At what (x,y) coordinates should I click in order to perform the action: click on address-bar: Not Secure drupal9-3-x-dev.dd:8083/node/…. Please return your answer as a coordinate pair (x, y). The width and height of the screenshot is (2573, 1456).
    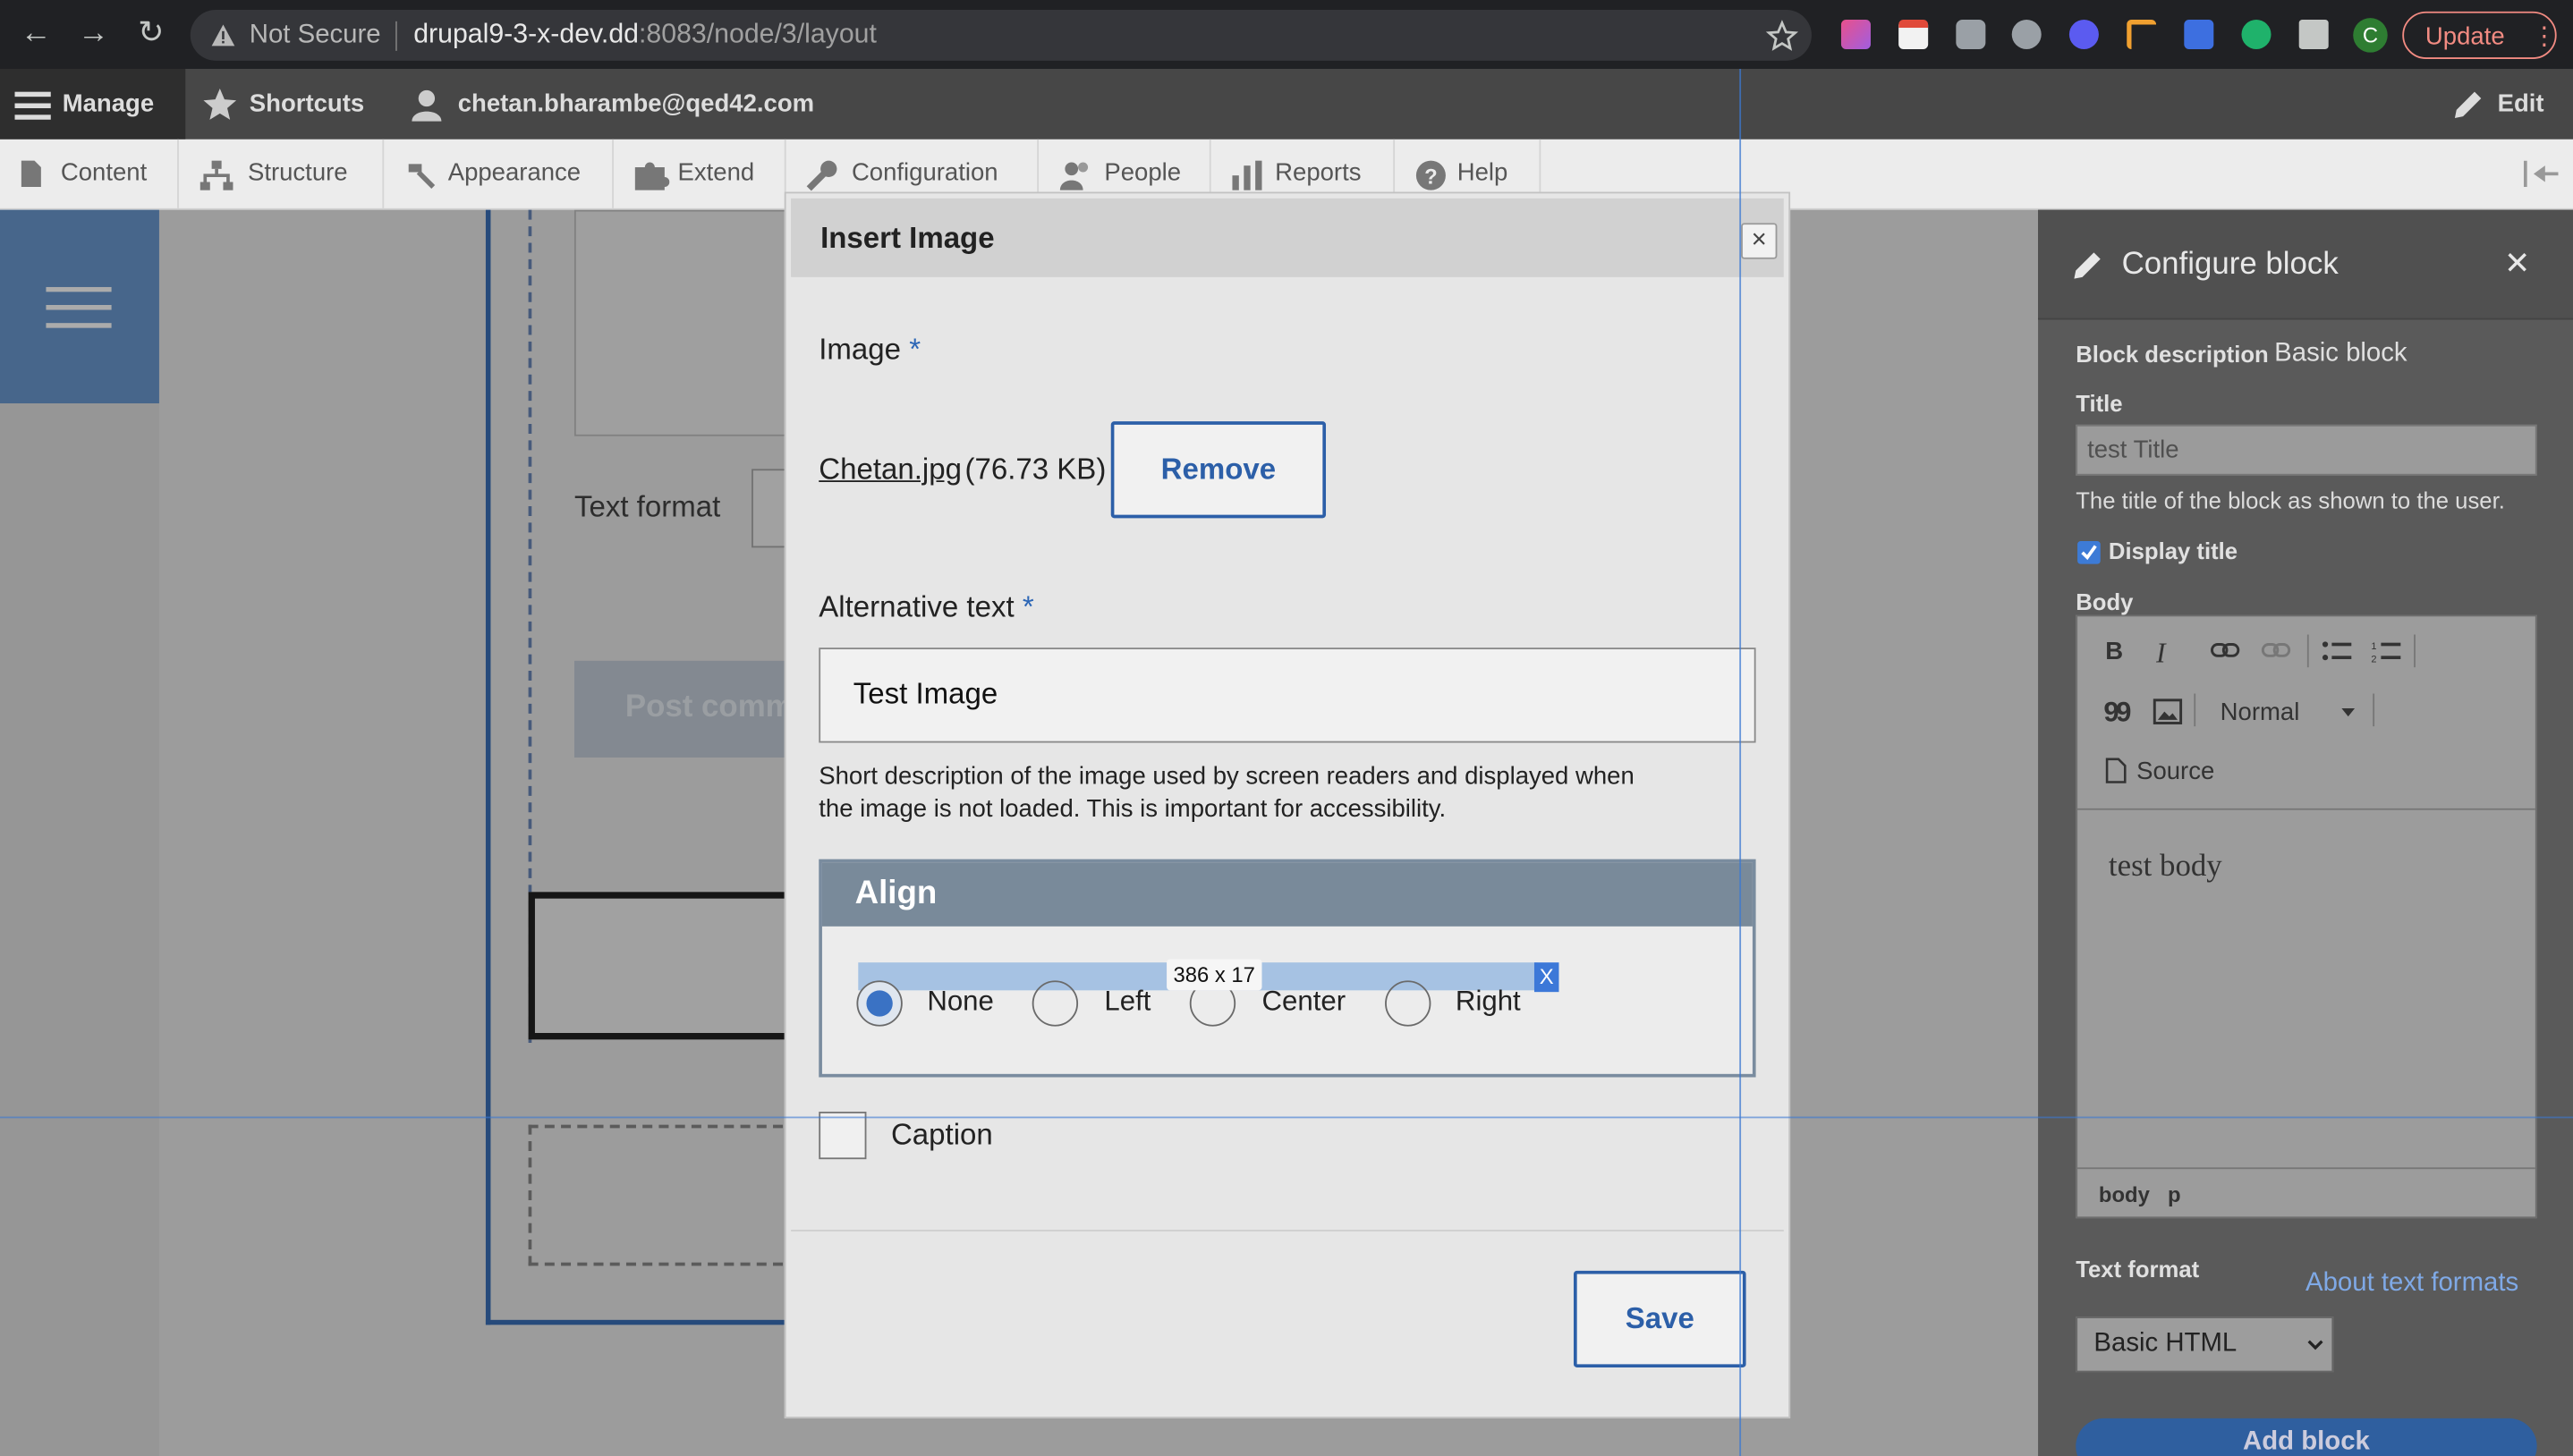
    Looking at the image, I should click on (1001, 35).